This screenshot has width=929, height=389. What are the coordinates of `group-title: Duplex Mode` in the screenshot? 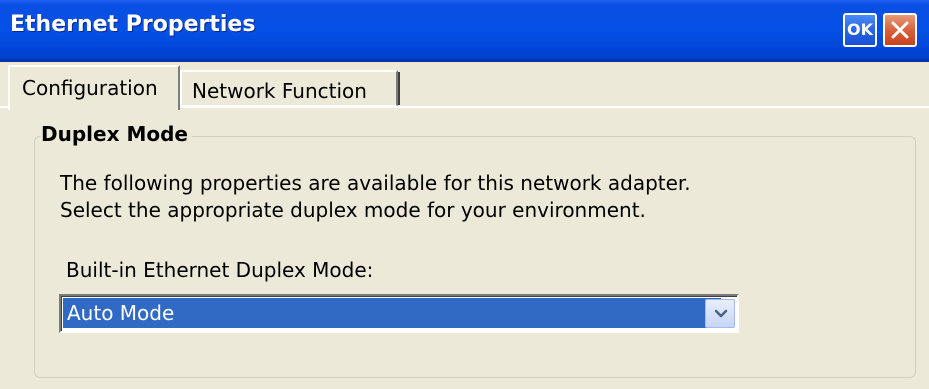 It's located at (116, 134).